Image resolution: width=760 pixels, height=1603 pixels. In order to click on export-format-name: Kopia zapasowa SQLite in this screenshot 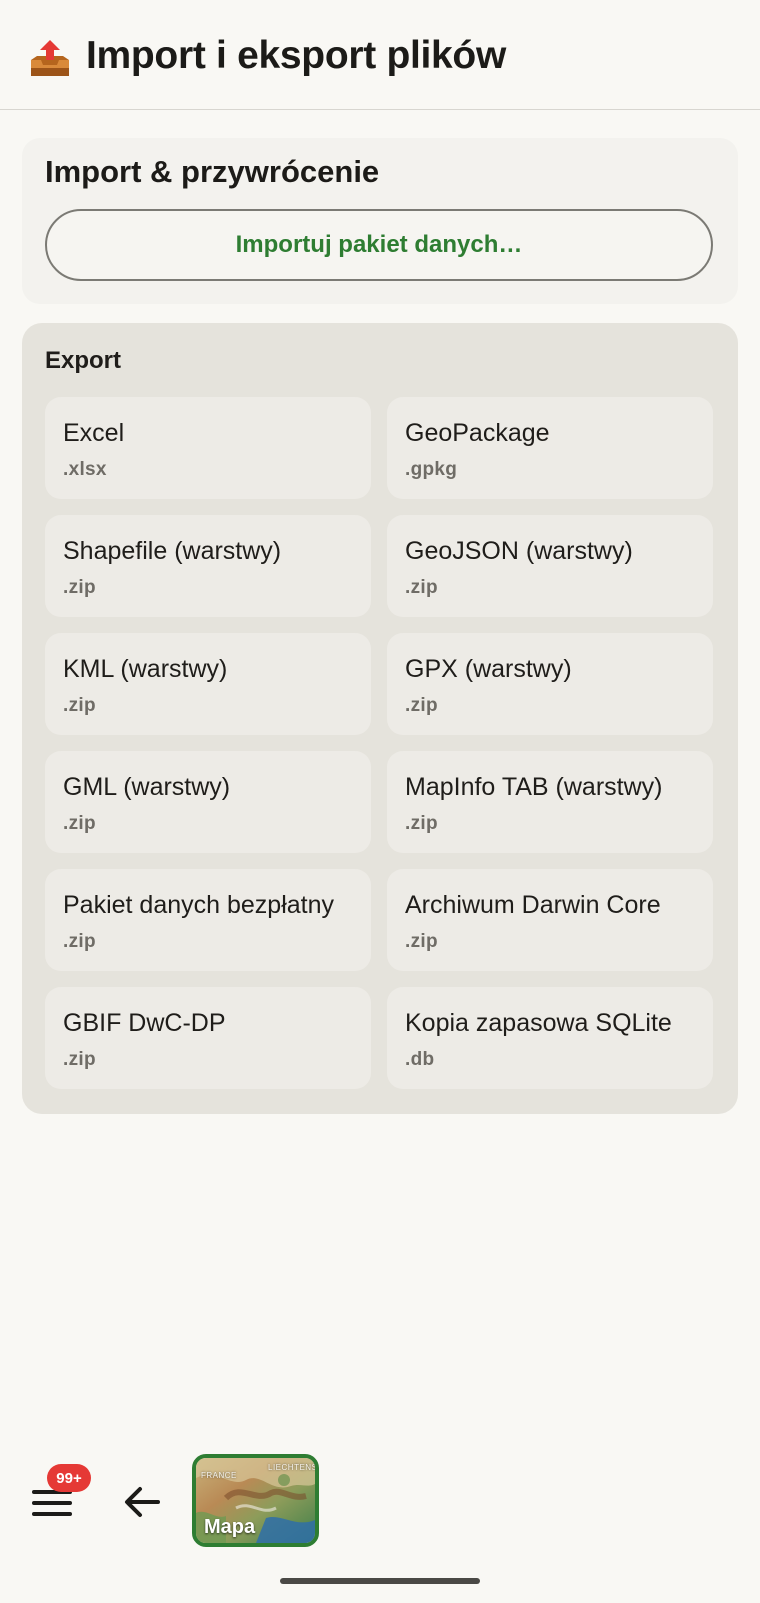, I will do `click(538, 1023)`.